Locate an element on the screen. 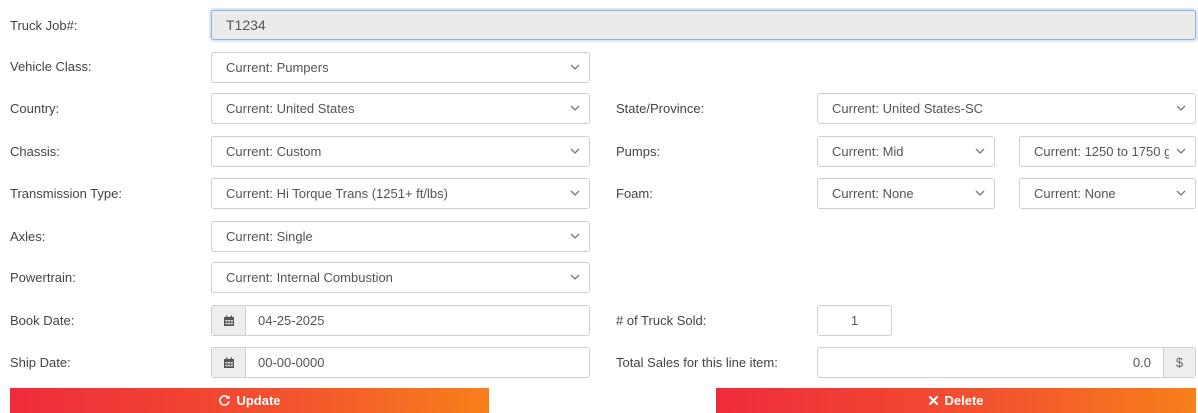  pump-capacity-value: Current: 1250 to 1750 gpm is located at coordinates (1101, 151).